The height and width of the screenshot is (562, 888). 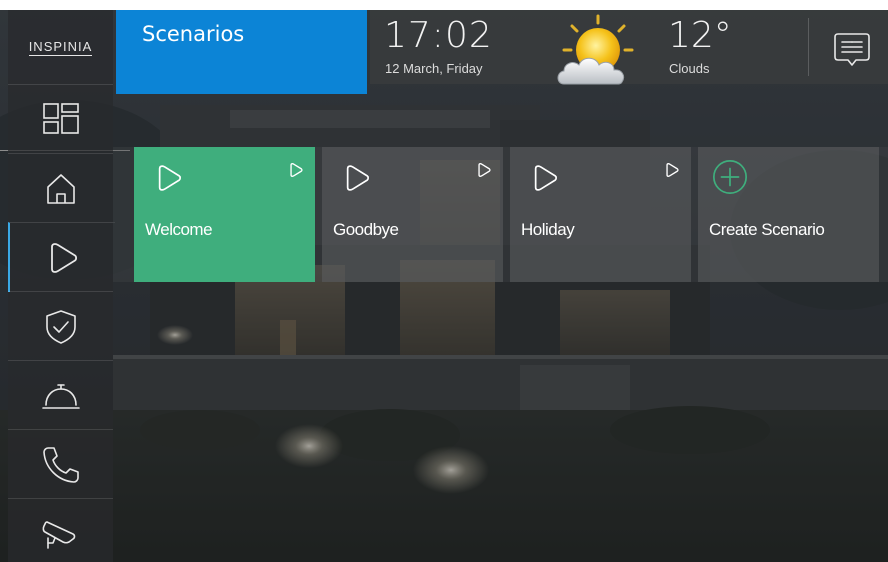 I want to click on scenario-tile-holiday: Holiday, so click(x=600, y=214).